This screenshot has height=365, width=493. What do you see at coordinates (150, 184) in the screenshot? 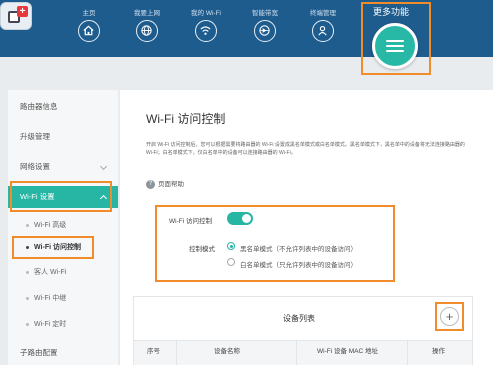
I see `help-icon: ?` at bounding box center [150, 184].